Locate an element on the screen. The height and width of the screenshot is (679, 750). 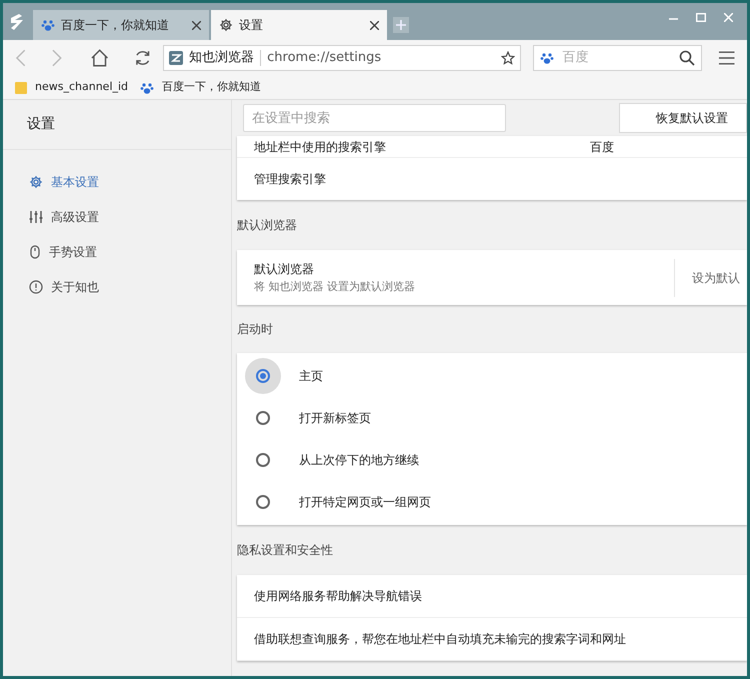
radio-option: 从上次停下的地方继续 is located at coordinates (492, 460).